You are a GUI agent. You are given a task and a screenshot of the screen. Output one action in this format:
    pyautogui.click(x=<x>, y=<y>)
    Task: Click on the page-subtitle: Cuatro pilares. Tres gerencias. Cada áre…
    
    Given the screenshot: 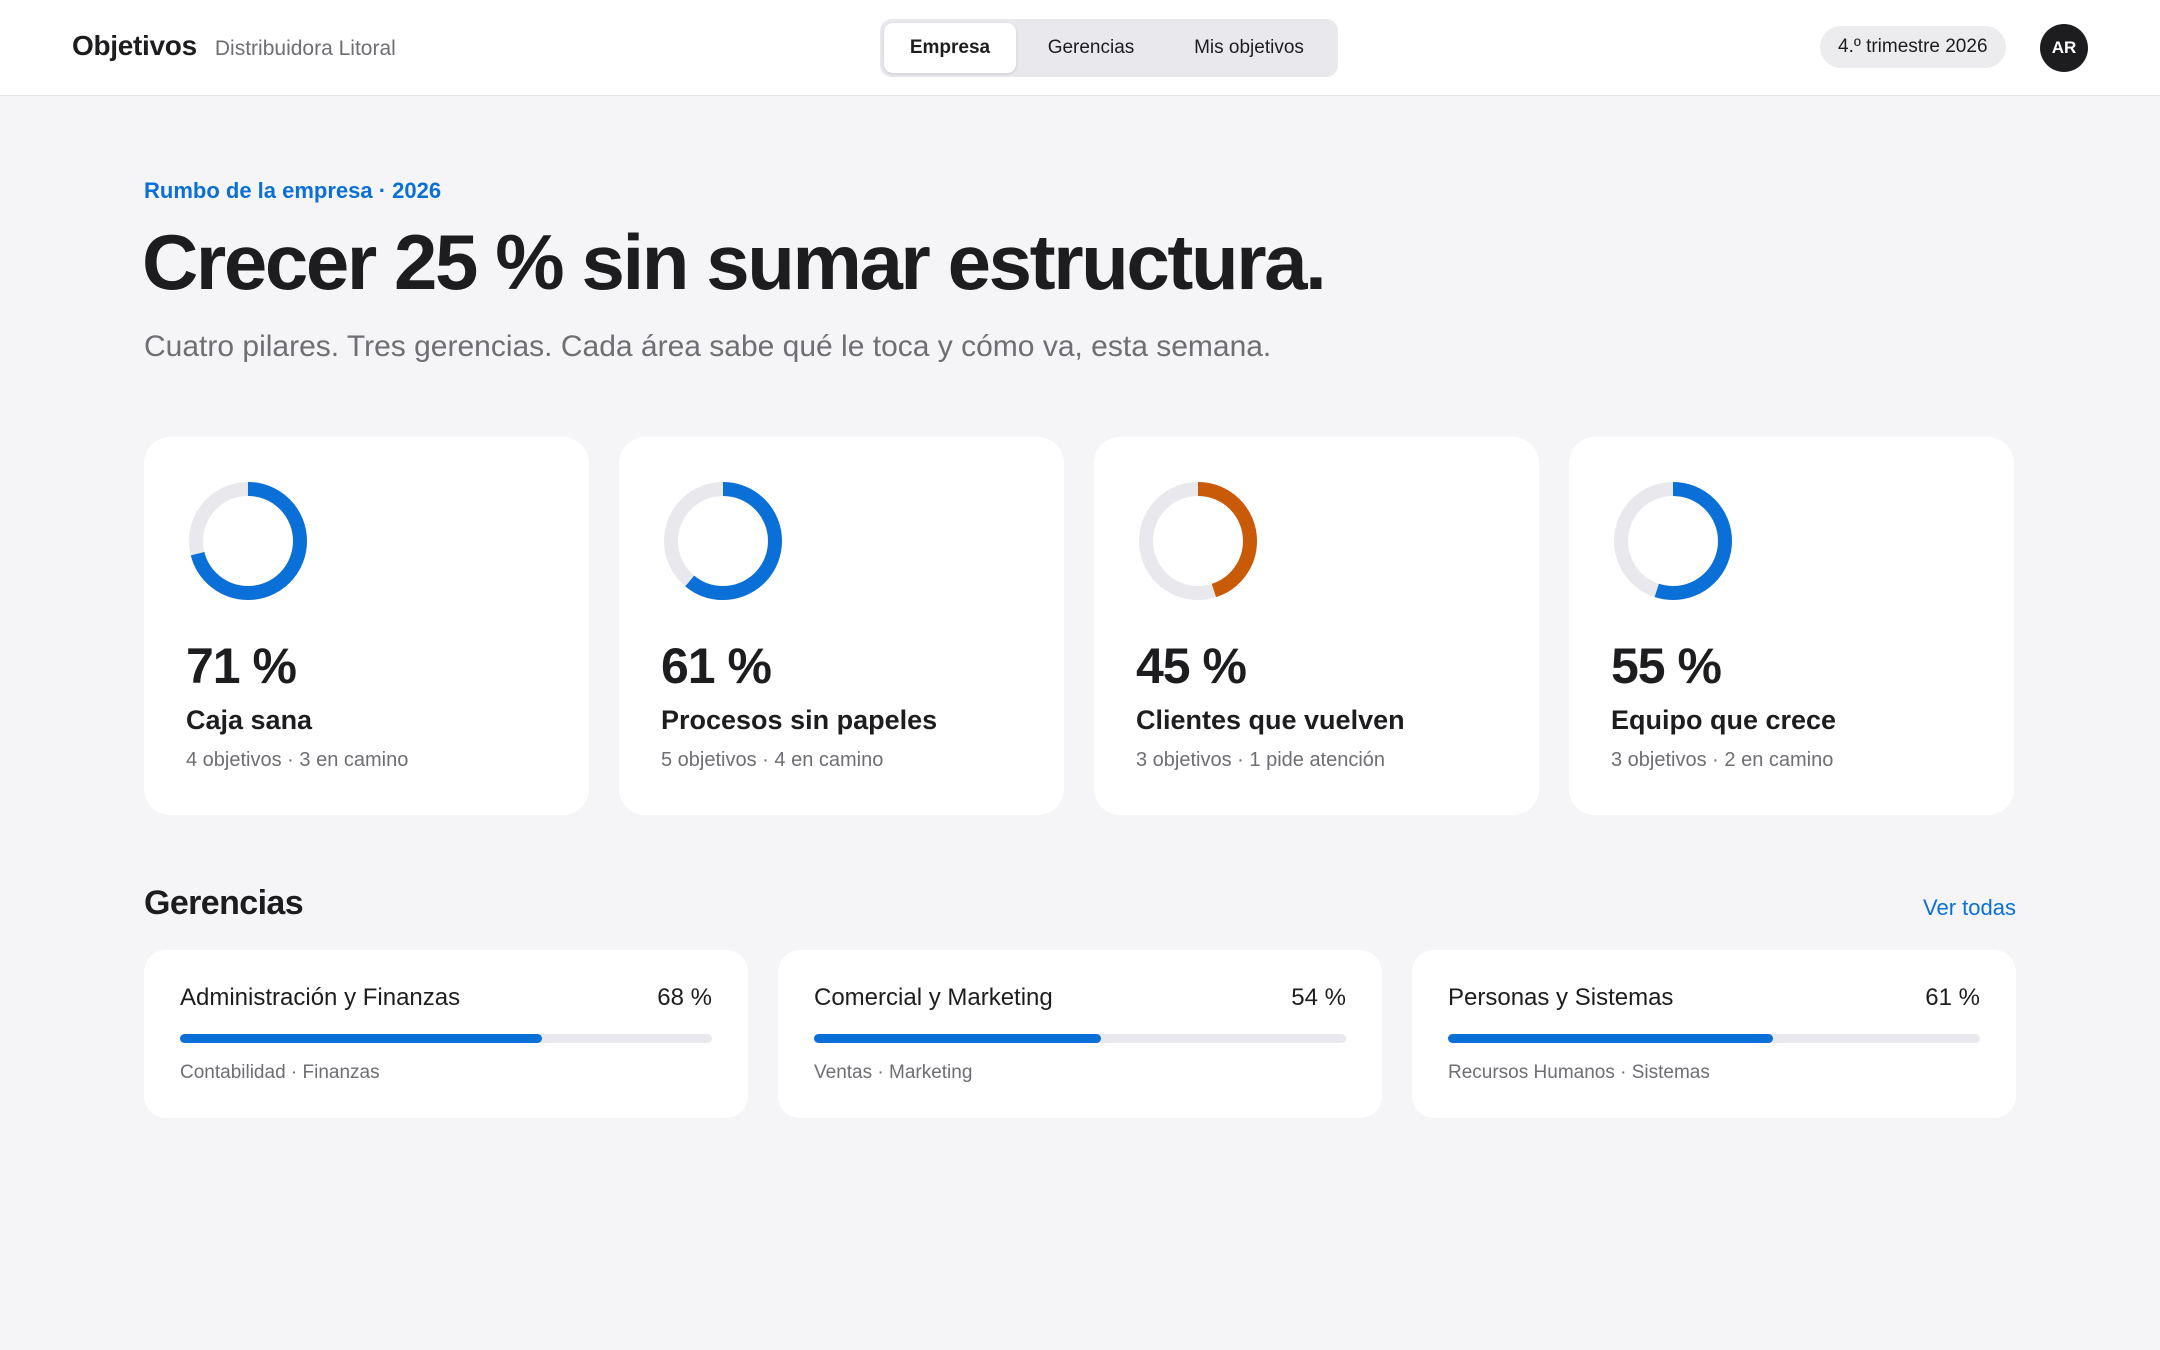 What is the action you would take?
    pyautogui.click(x=708, y=346)
    